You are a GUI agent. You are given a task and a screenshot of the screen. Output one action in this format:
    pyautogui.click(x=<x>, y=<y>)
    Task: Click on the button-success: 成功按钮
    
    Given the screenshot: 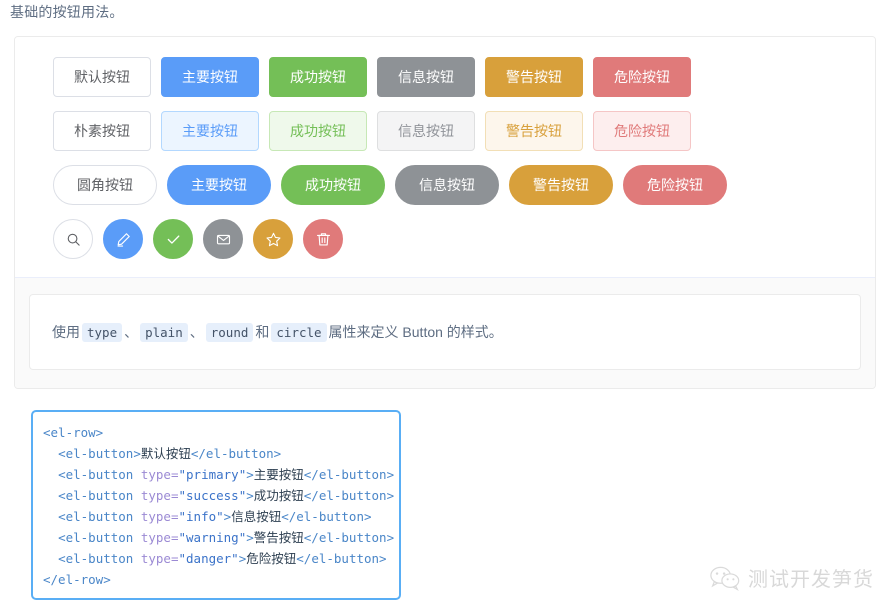 What is the action you would take?
    pyautogui.click(x=318, y=77)
    